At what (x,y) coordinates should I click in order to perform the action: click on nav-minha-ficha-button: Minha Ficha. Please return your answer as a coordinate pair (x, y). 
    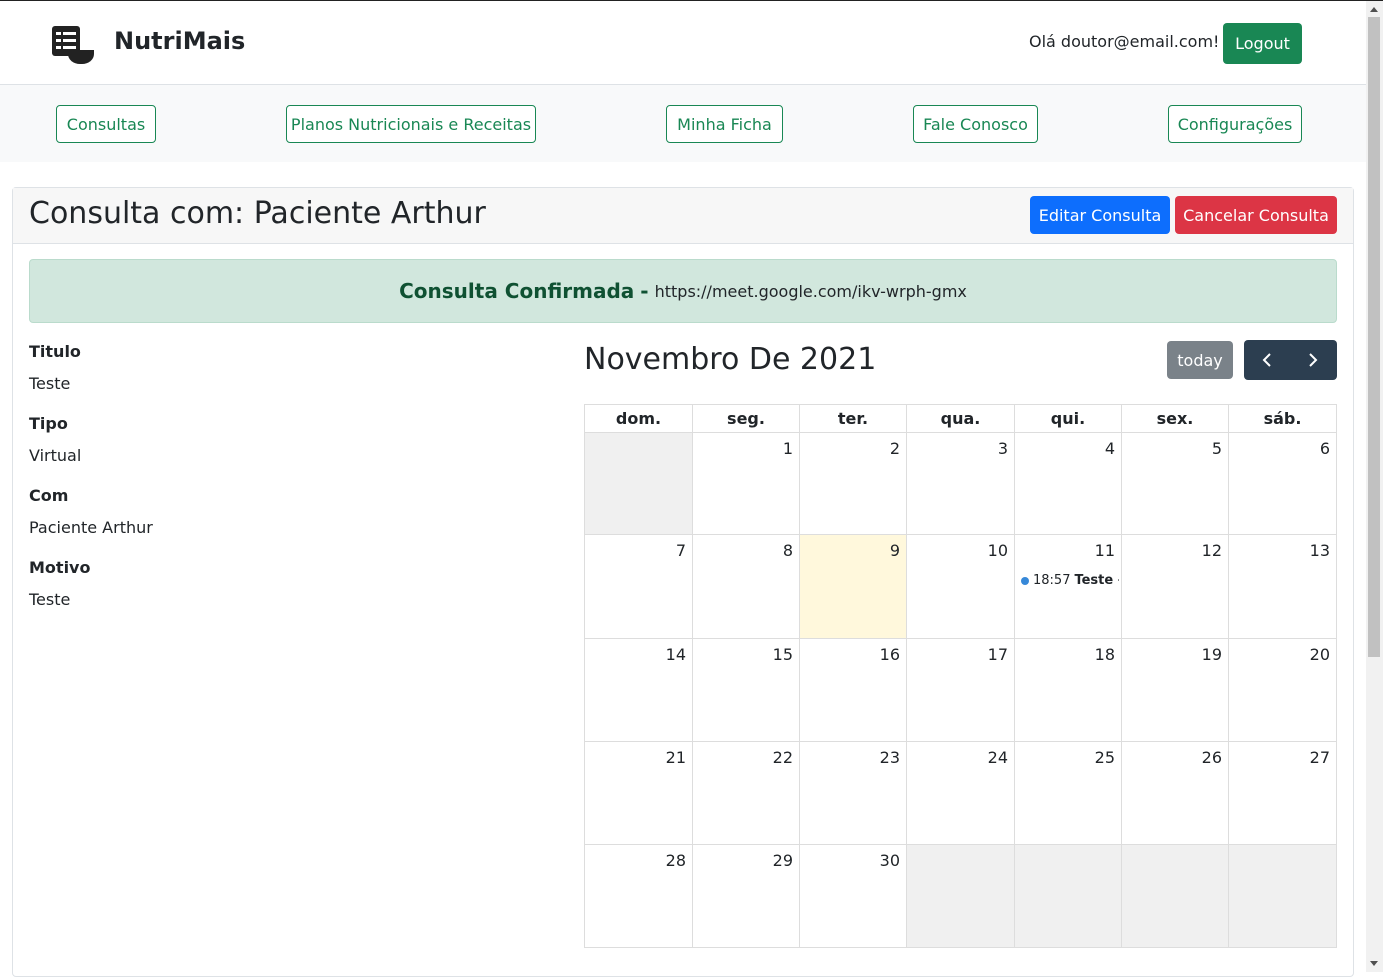
    Looking at the image, I should click on (724, 124).